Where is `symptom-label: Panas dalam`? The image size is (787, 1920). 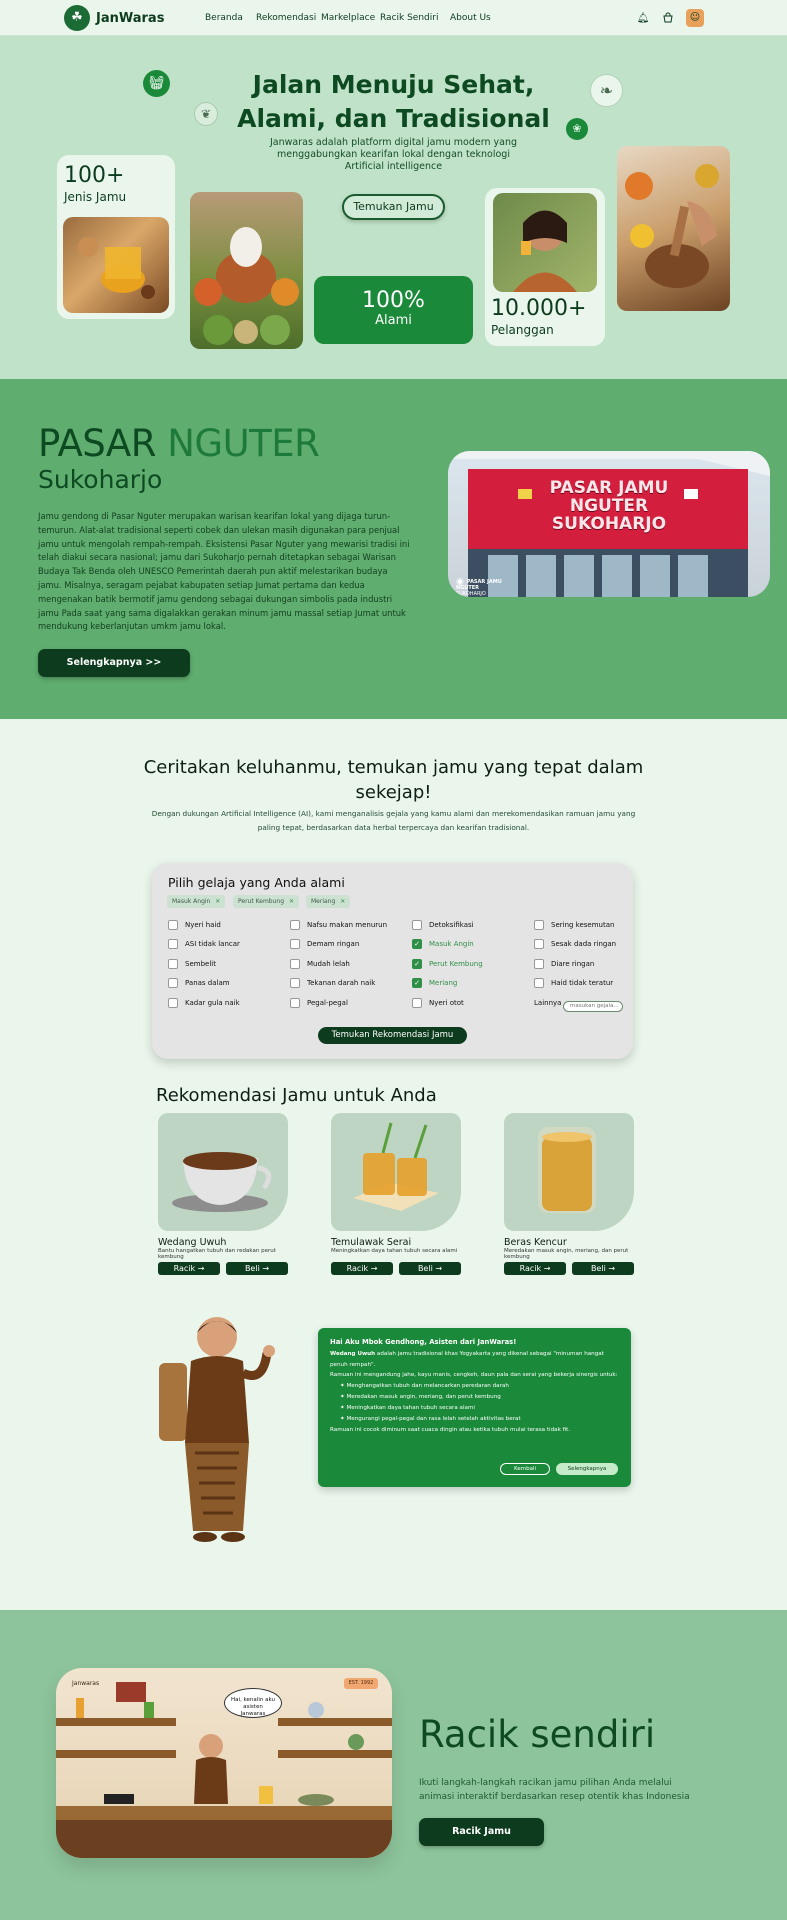 symptom-label: Panas dalam is located at coordinates (207, 983).